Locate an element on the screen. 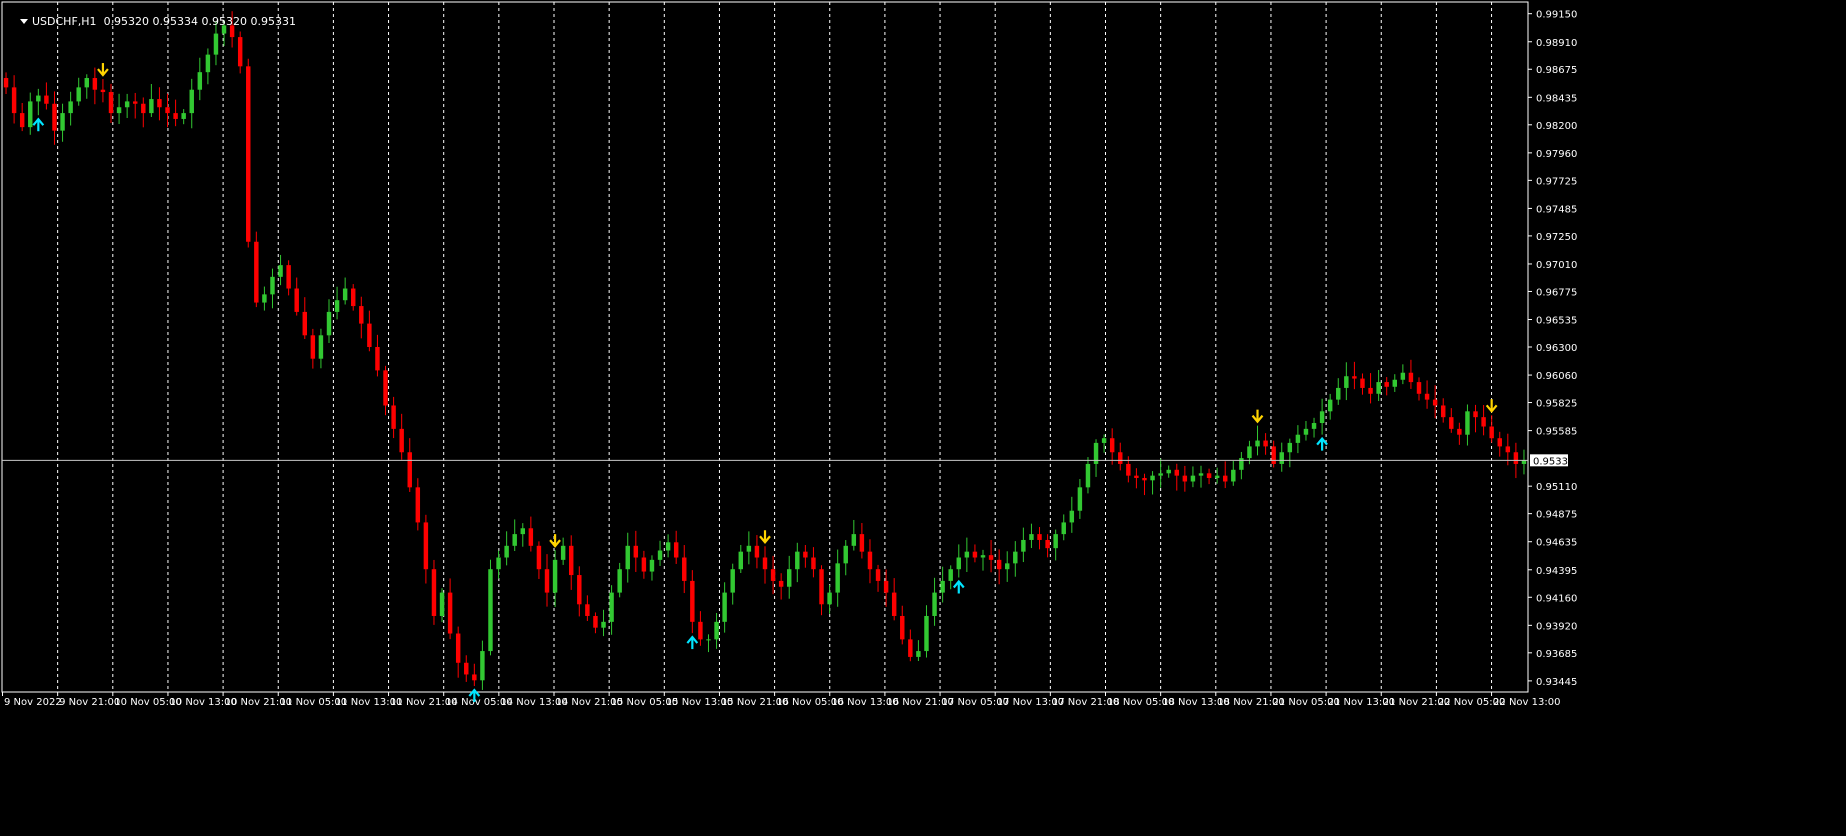 Image resolution: width=1846 pixels, height=836 pixels. price-axis-label: 0.94635 is located at coordinates (1556, 543).